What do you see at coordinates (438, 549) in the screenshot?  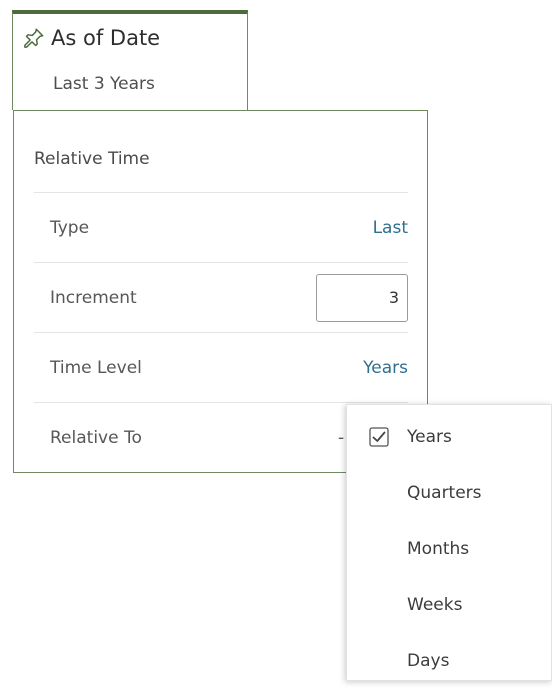 I see `menu-item-label: Months` at bounding box center [438, 549].